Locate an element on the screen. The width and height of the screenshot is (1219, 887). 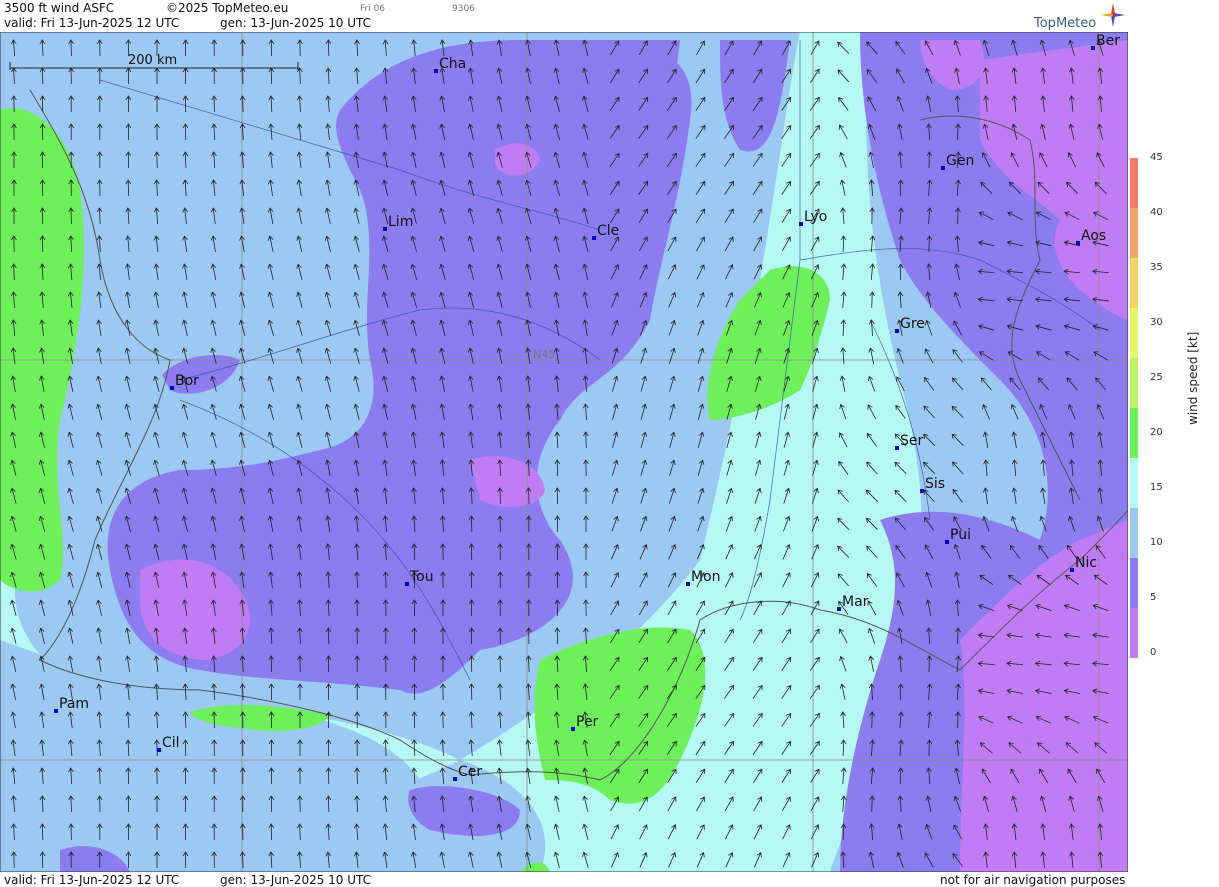
scale-label: 200 km is located at coordinates (152, 60).